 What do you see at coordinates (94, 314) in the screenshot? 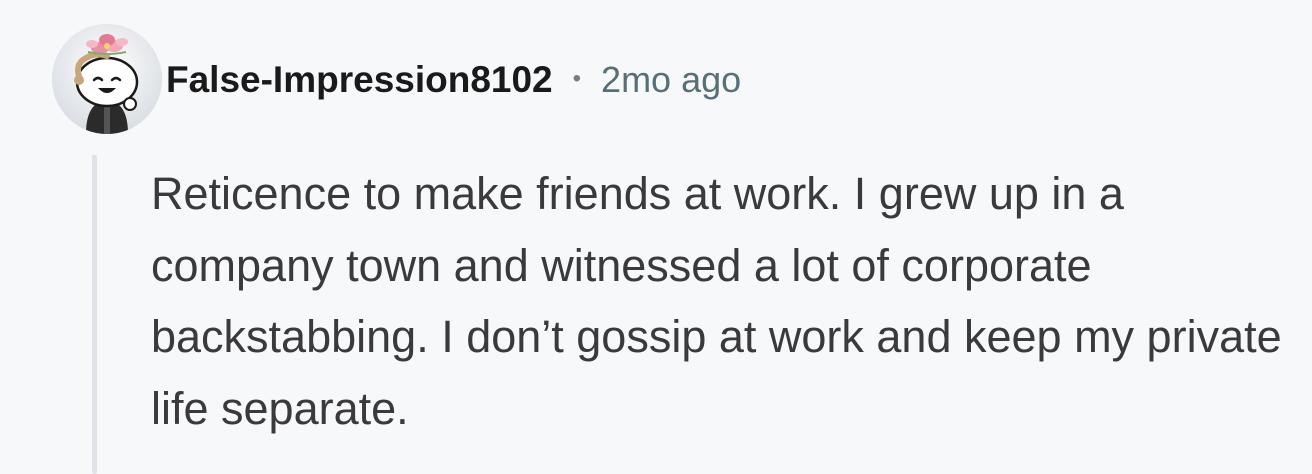
I see `thread-line` at bounding box center [94, 314].